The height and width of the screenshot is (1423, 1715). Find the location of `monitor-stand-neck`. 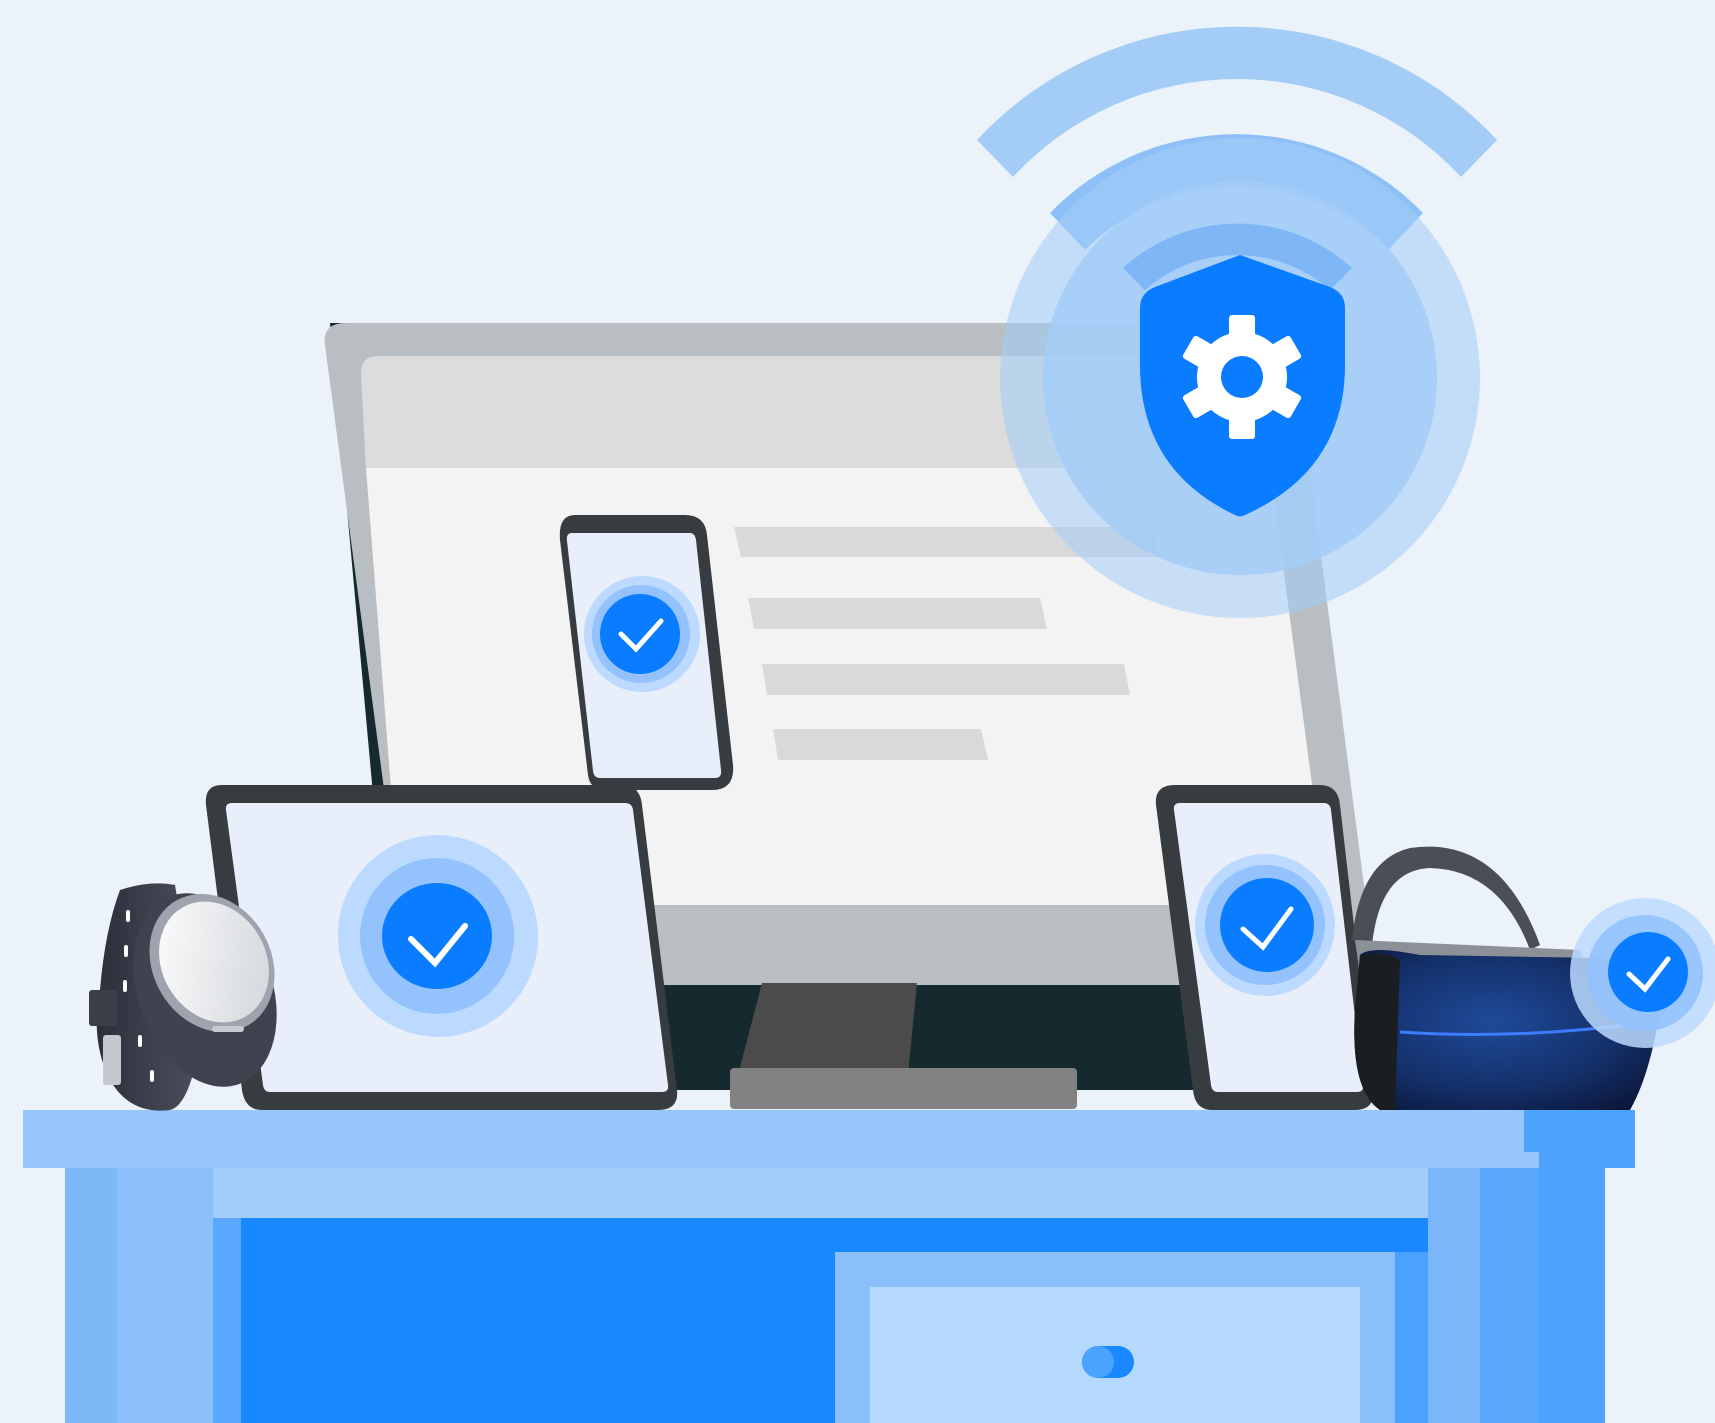

monitor-stand-neck is located at coordinates (827, 1029).